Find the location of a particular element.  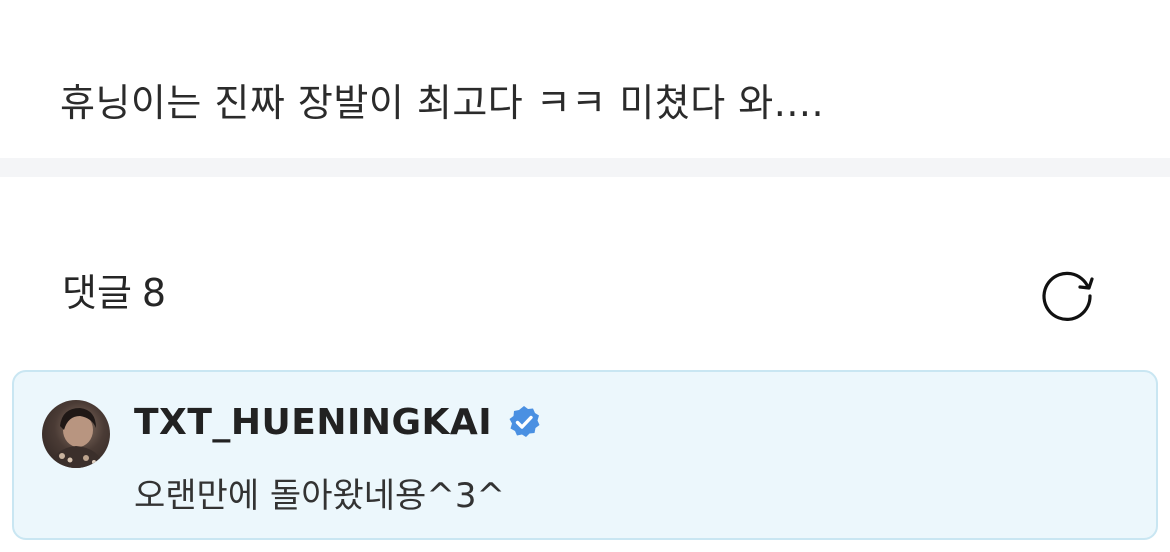

refresh-button is located at coordinates (1067, 294).